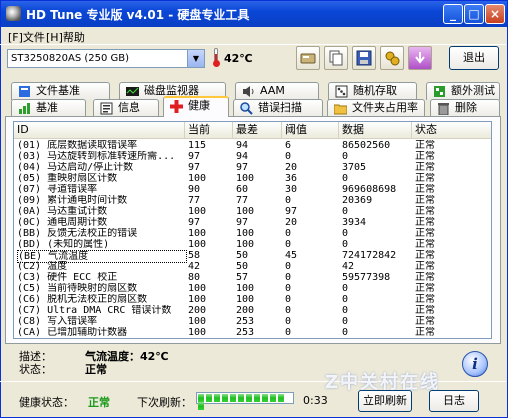 This screenshot has height=418, width=508. I want to click on options-button, so click(392, 58).